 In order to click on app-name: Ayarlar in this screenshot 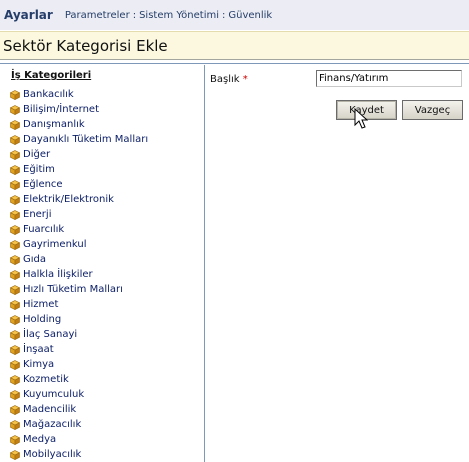, I will do `click(28, 15)`.